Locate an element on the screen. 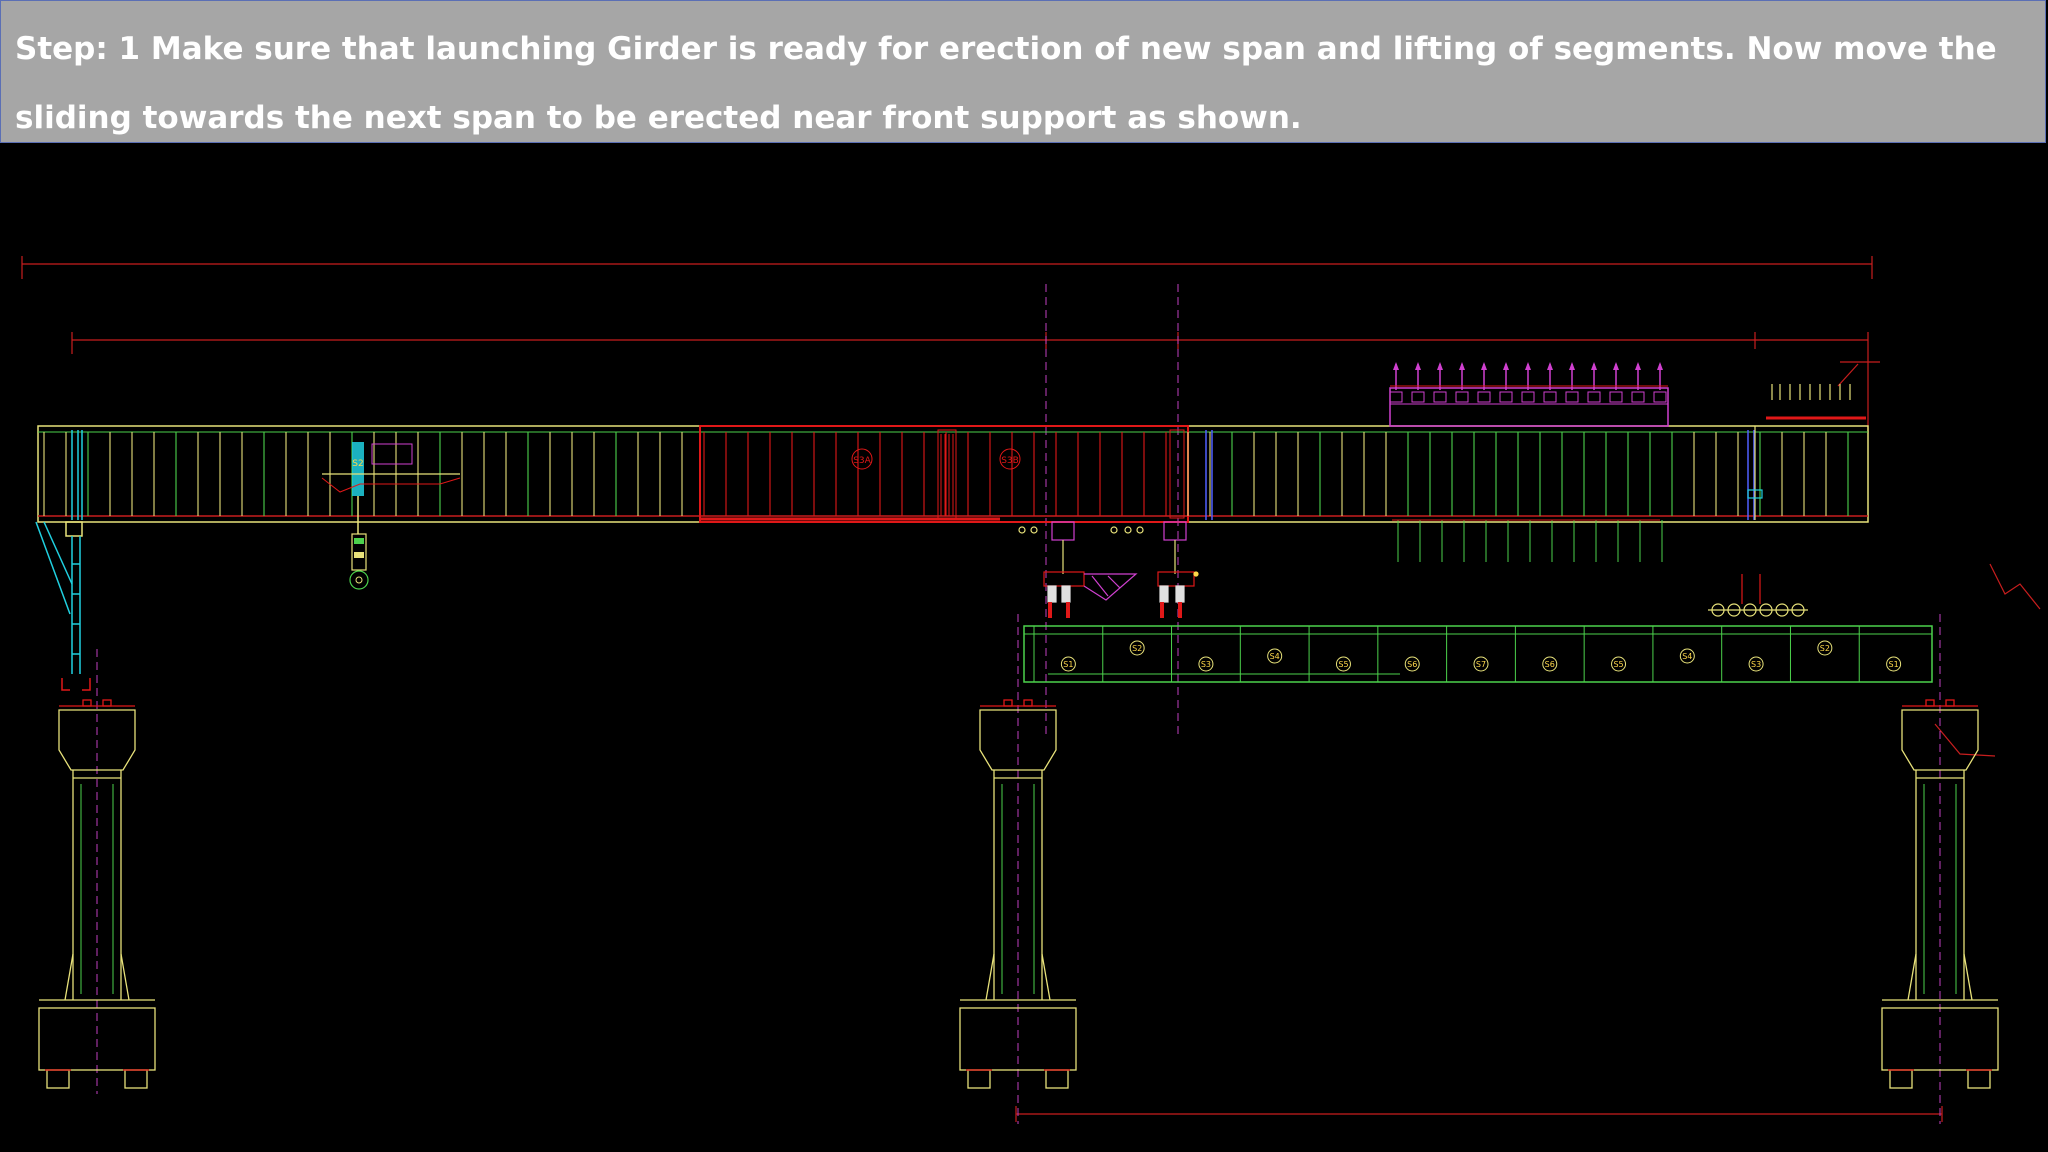  girder-tag-s3b-label: S3B is located at coordinates (1010, 461).